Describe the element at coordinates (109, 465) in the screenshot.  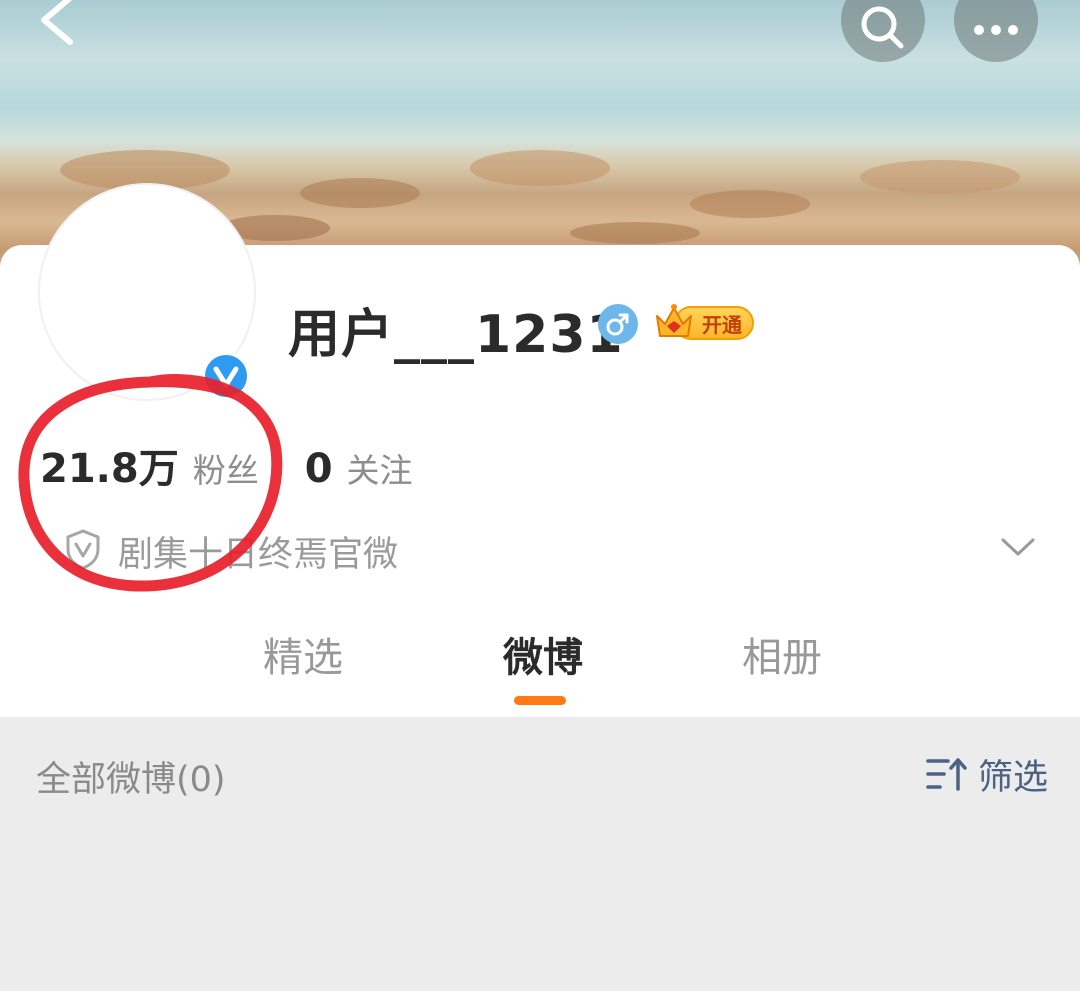
I see `followers-count: 21.8万` at that location.